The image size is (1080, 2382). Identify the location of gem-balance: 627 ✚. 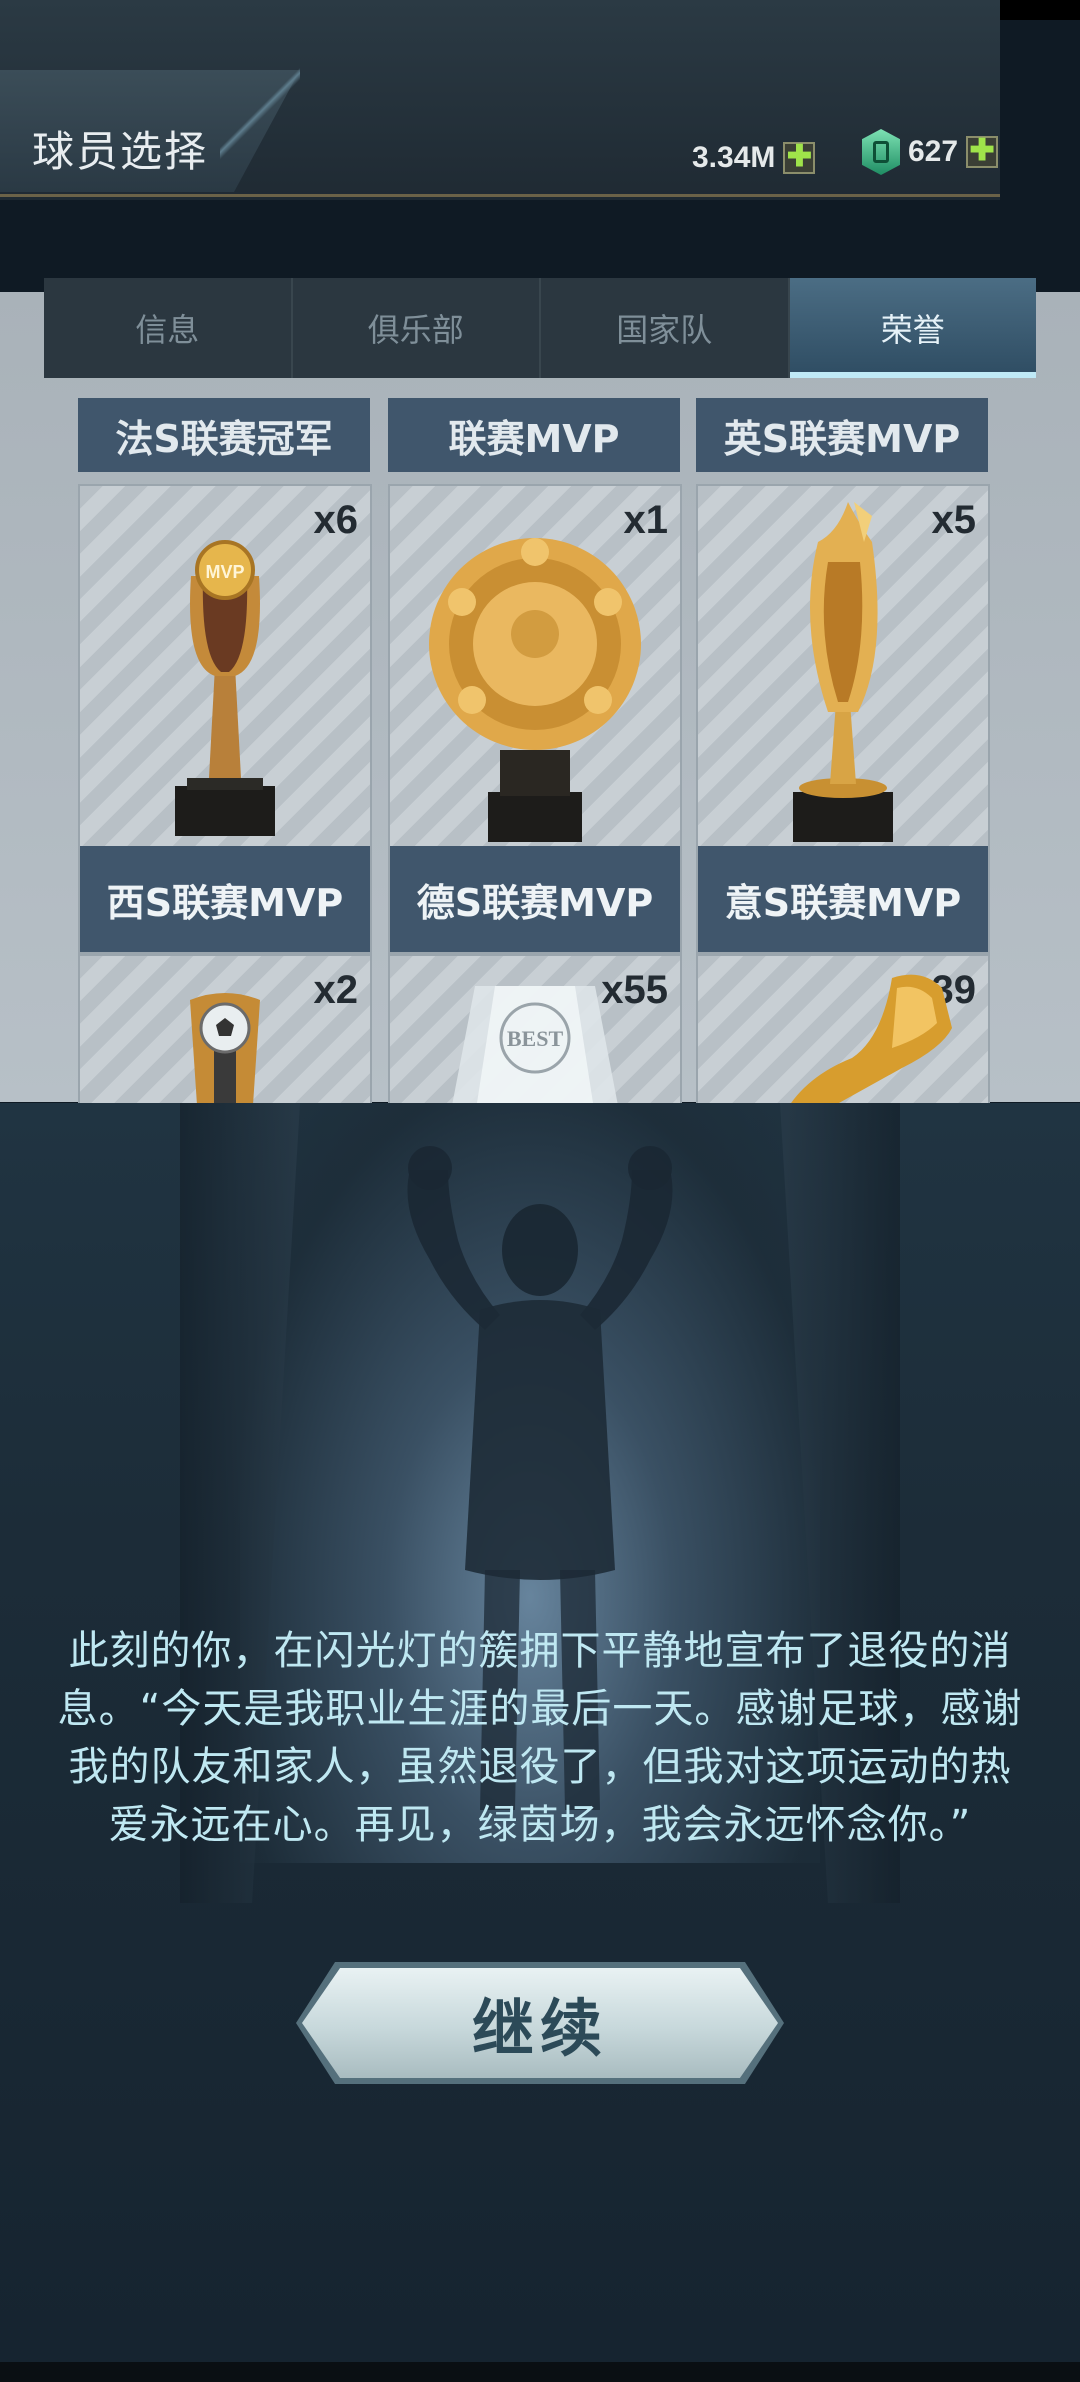
(930, 152).